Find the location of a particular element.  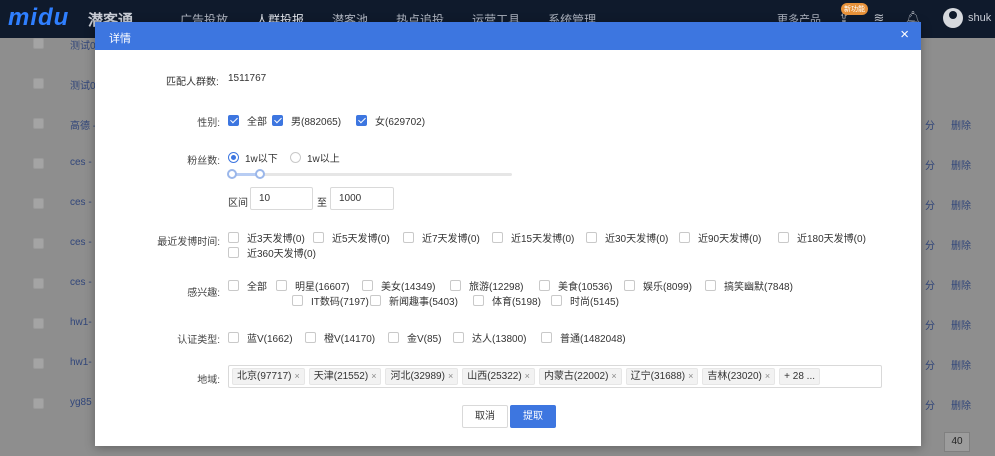

recent-30d-checkbox: 近30天发博(0) is located at coordinates (627, 237).